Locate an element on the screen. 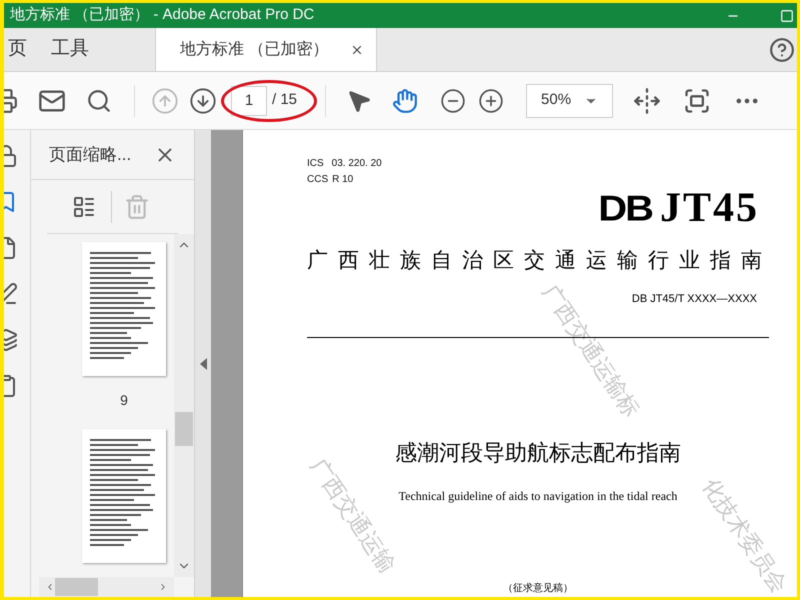  page-total: / 15 is located at coordinates (285, 100).